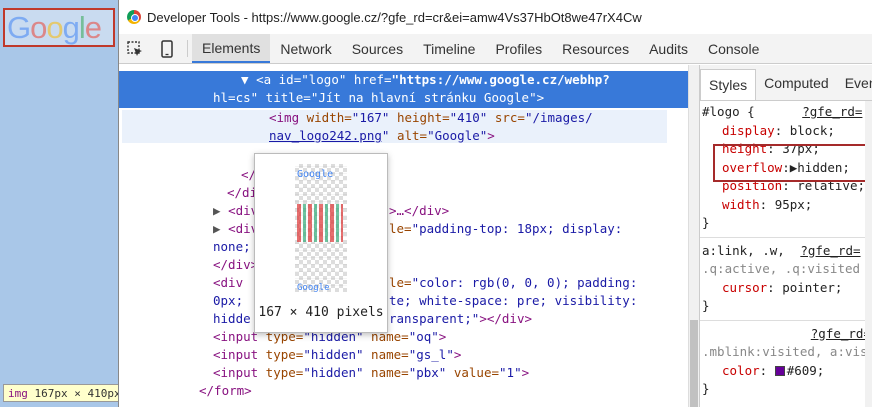 This screenshot has width=872, height=407. What do you see at coordinates (501, 79) in the screenshot?
I see `attr-value-link: "https://www.google.cz/webhp?` at bounding box center [501, 79].